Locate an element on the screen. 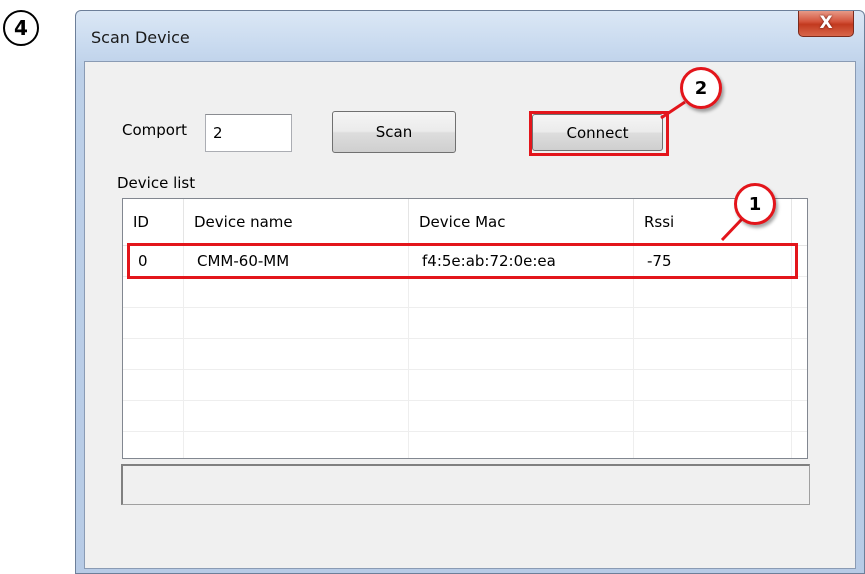 This screenshot has height=574, width=865. connect-highlight-box is located at coordinates (599, 133).